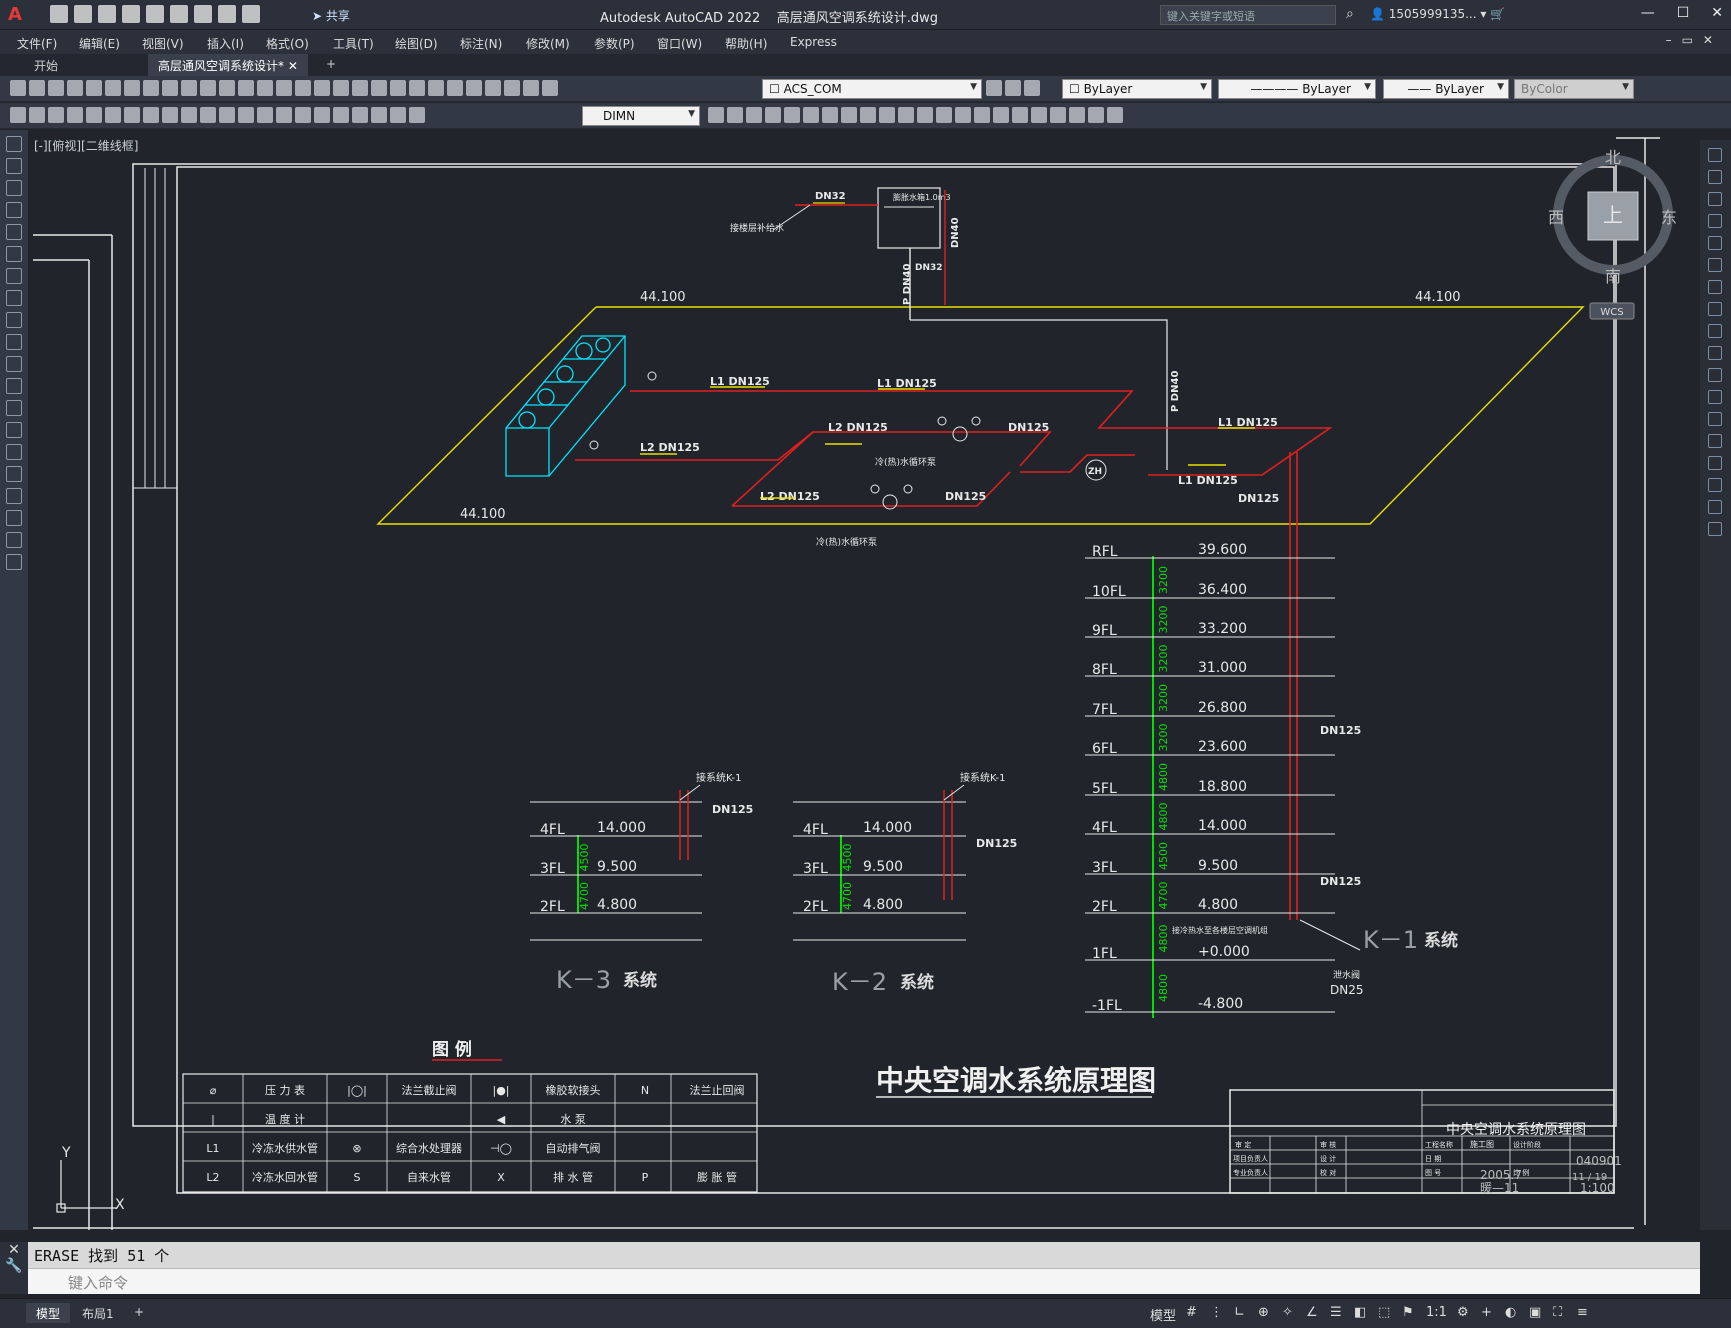 The height and width of the screenshot is (1328, 1731). Describe the element at coordinates (98, 1313) in the screenshot. I see `tab-layout1: 布局1` at that location.